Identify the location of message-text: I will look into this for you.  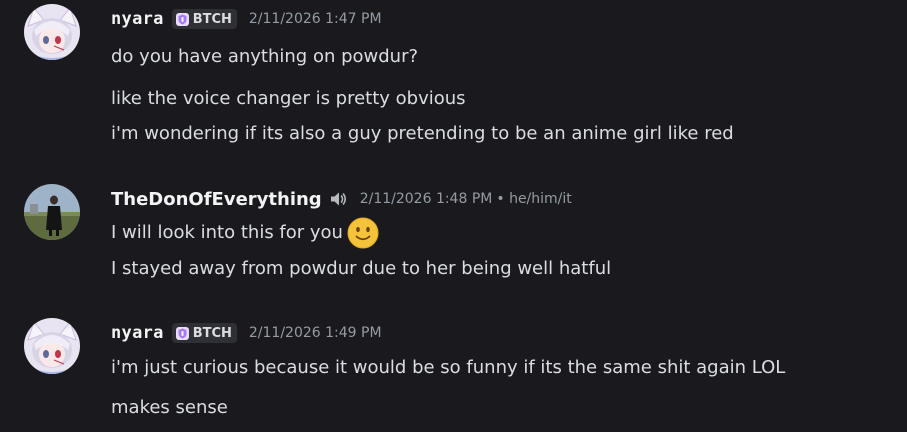
(227, 232).